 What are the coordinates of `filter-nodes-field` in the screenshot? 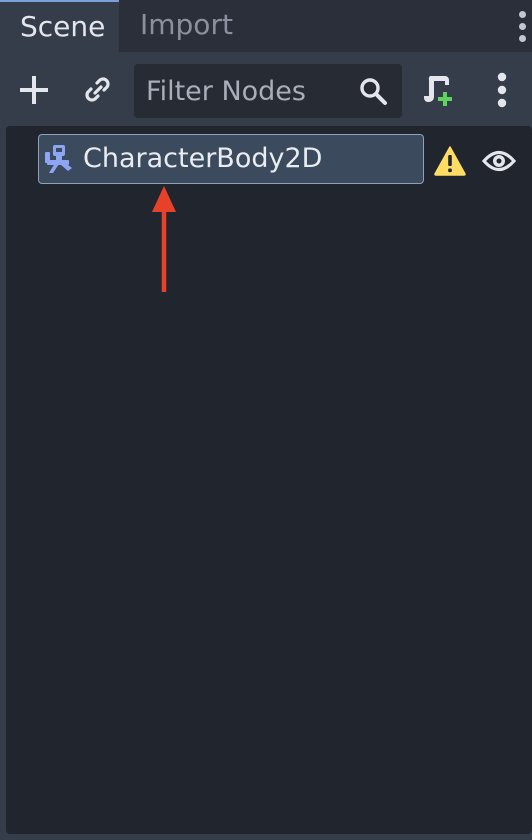 It's located at (268, 91).